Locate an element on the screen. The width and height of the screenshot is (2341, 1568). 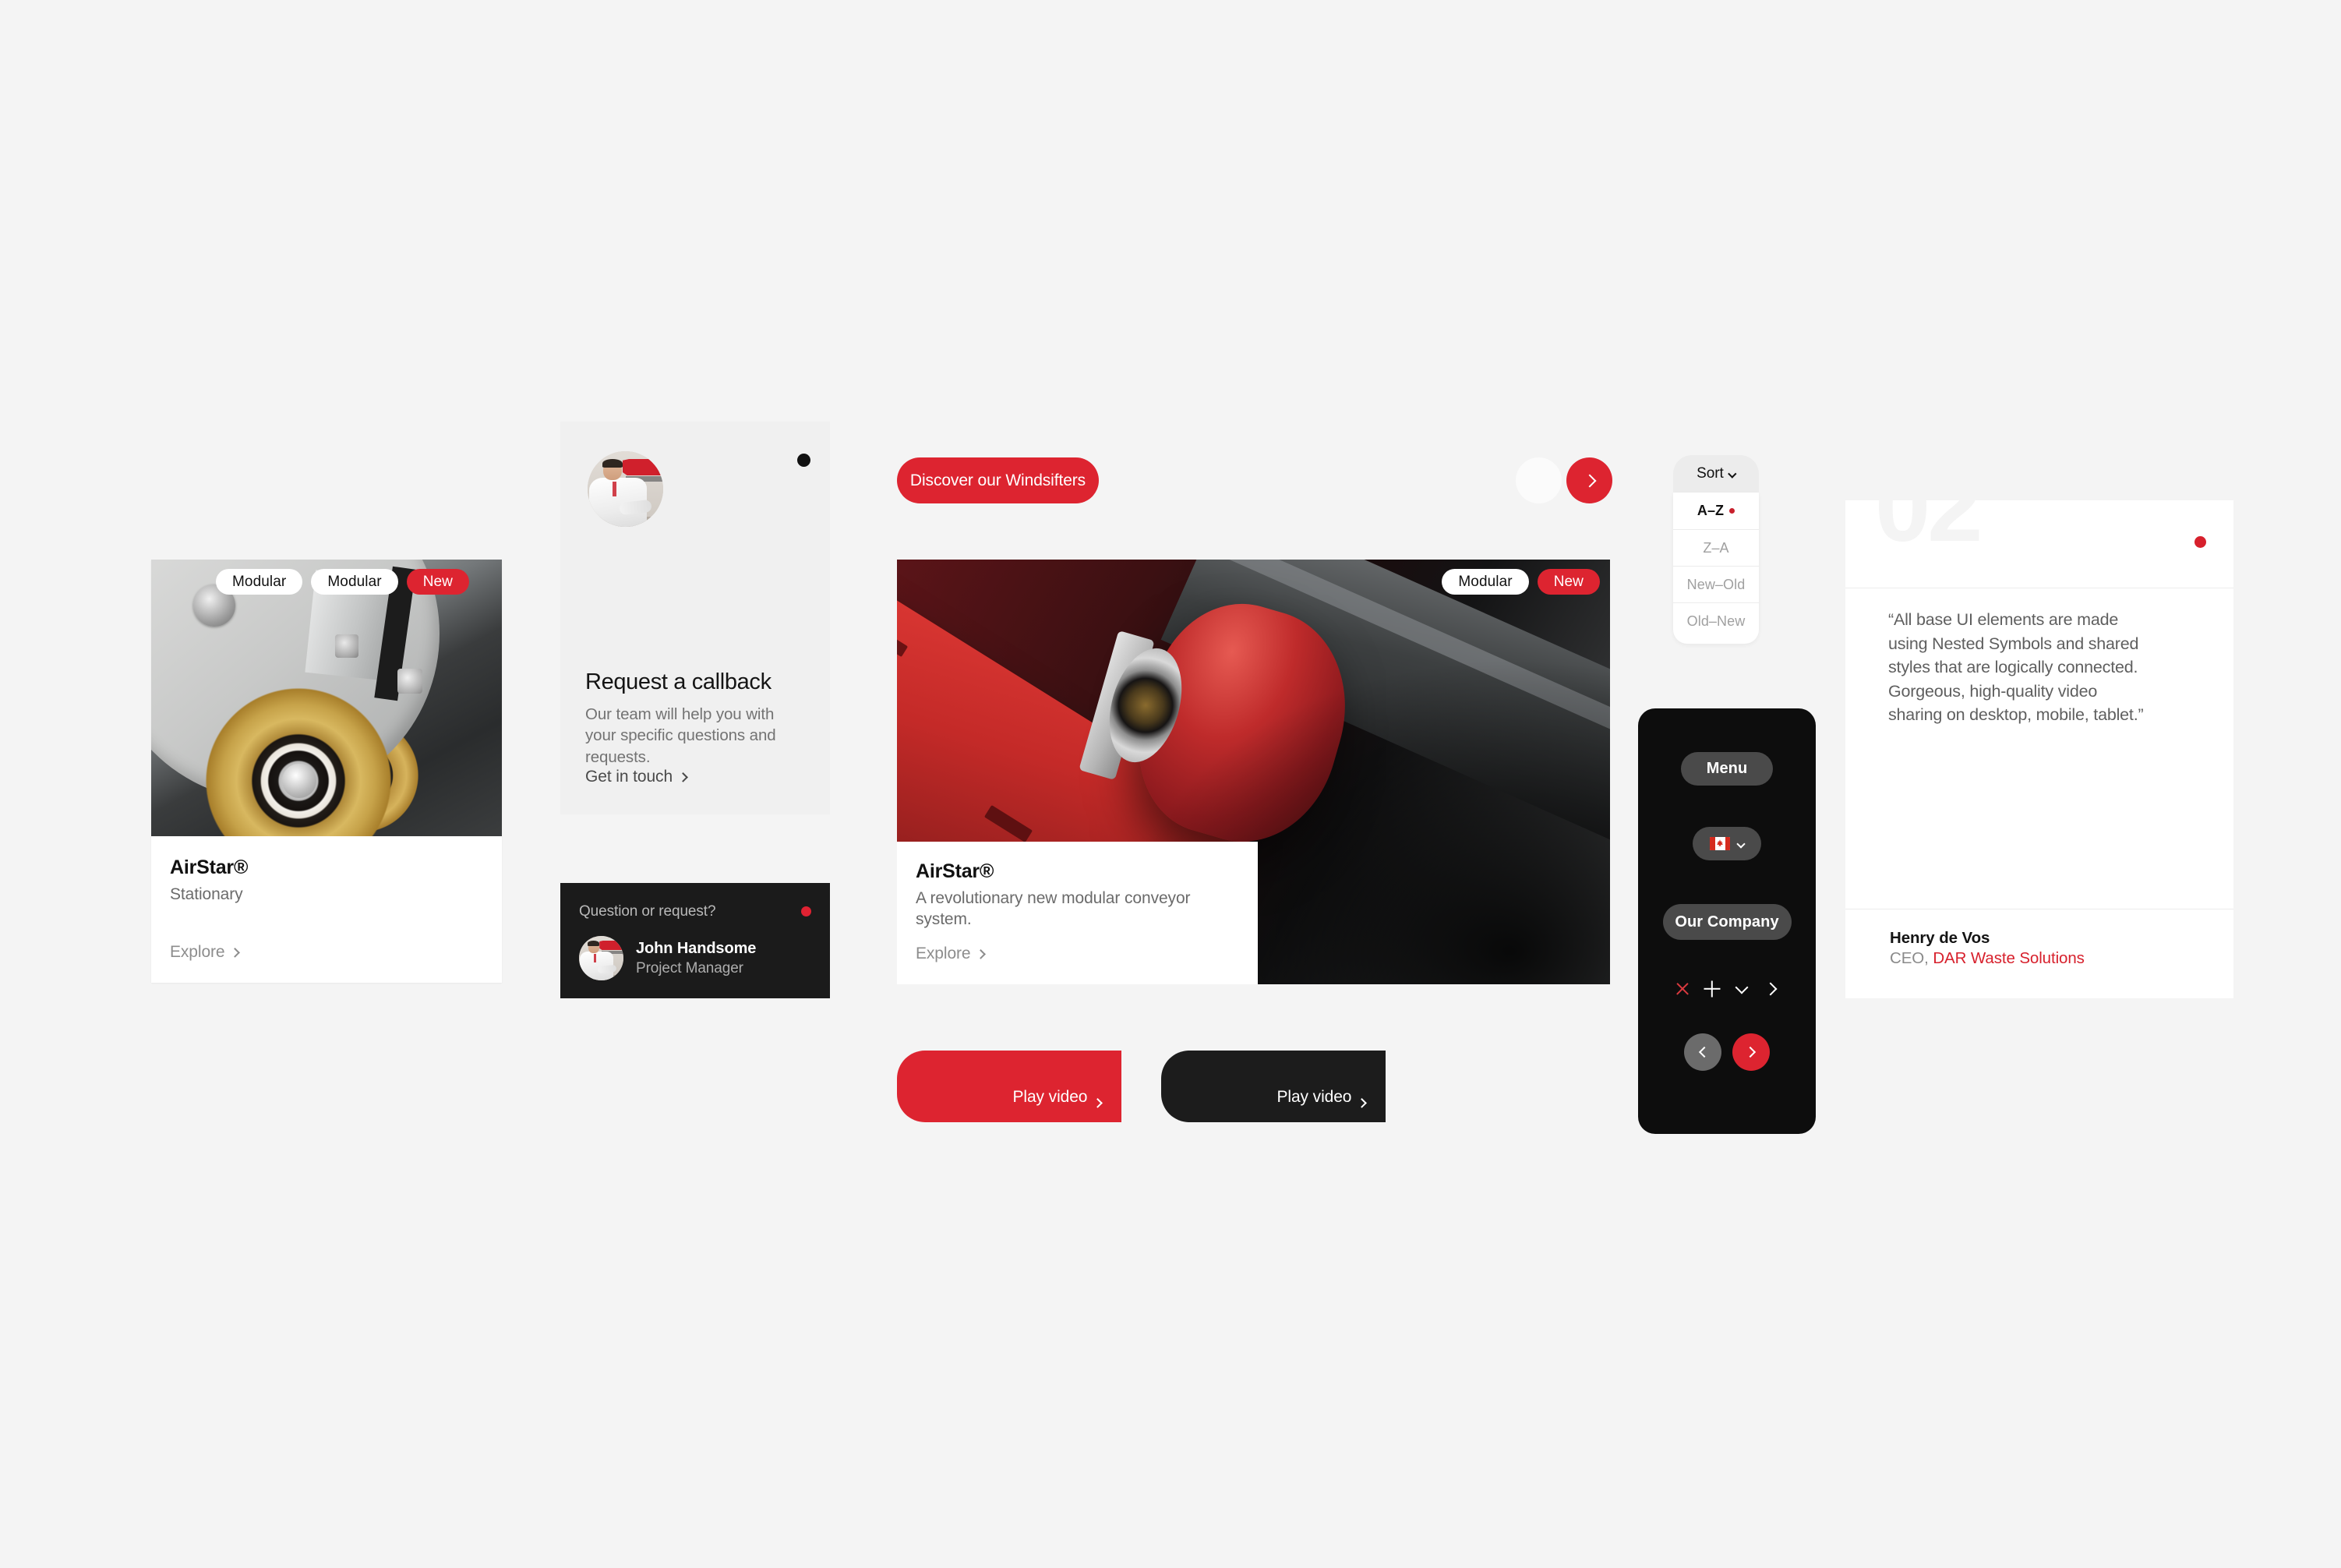
testimonial-role-prefix: CEO, is located at coordinates (1909, 958).